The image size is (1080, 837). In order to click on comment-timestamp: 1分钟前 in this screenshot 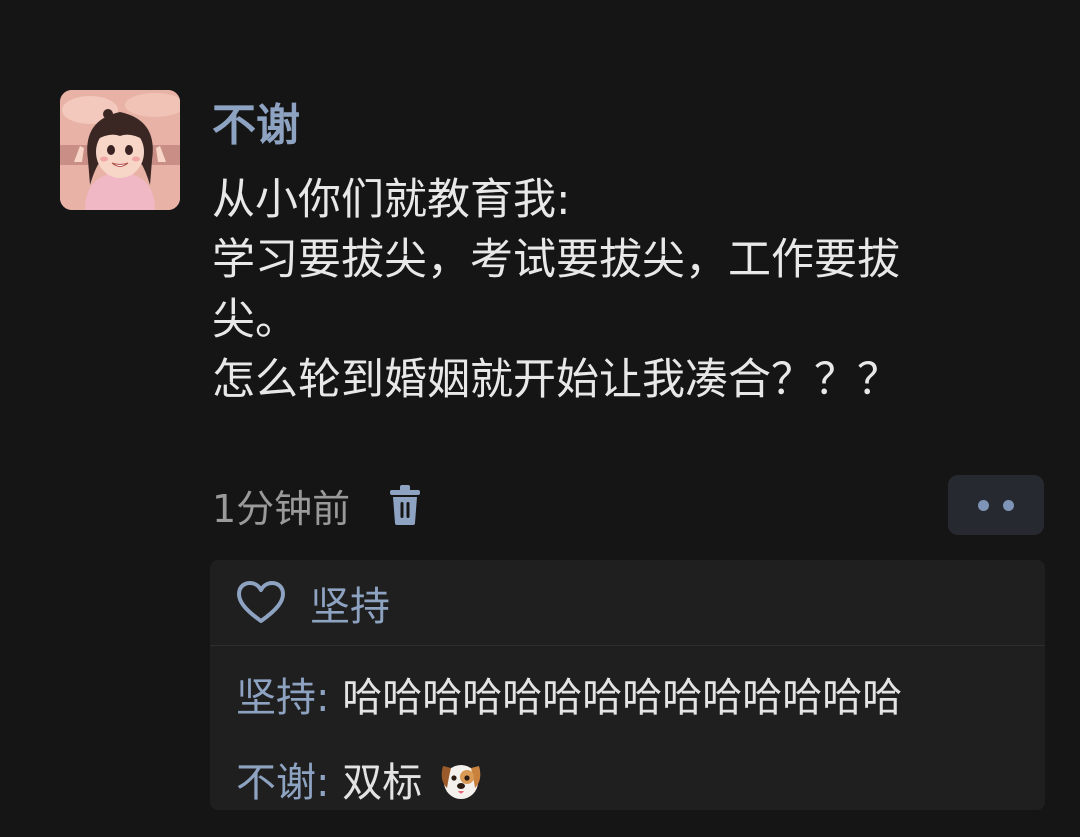, I will do `click(281, 508)`.